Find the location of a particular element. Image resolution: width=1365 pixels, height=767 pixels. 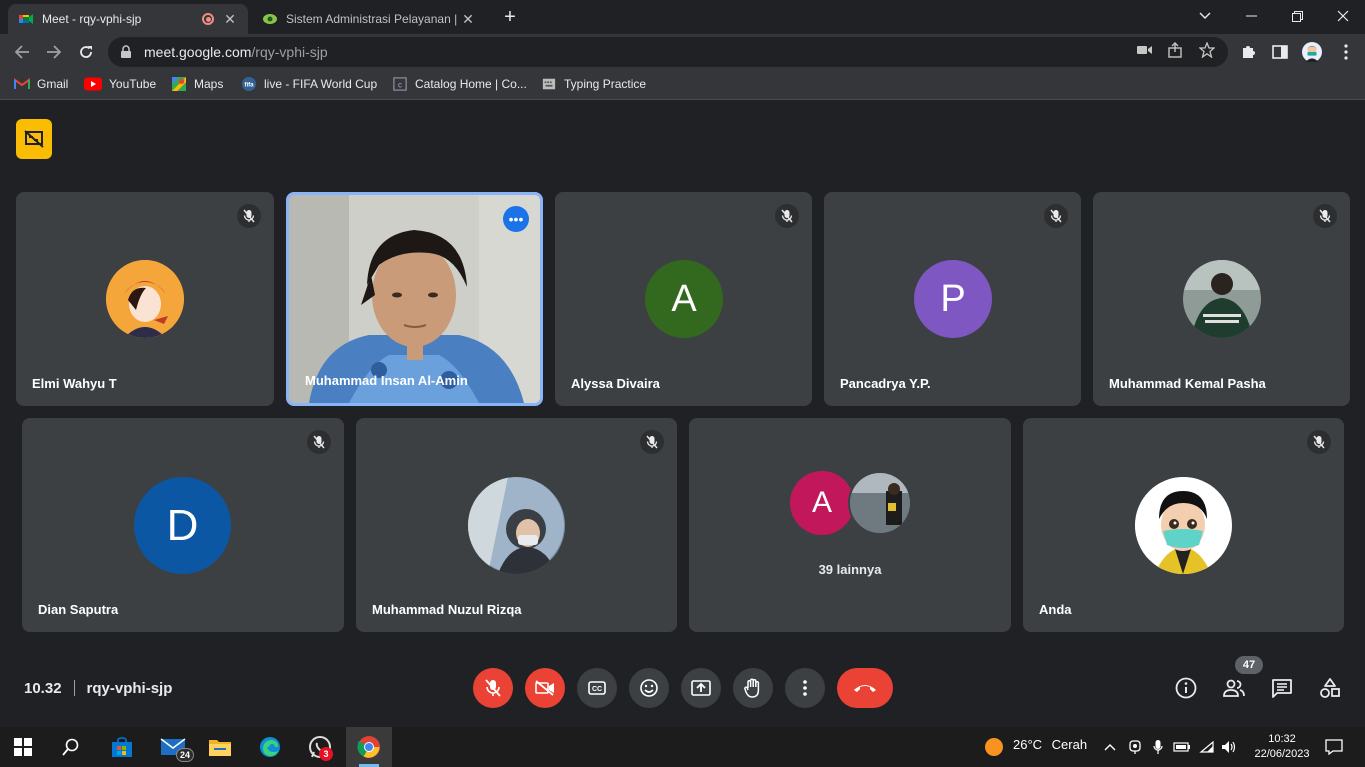

svg-text: c is located at coordinates (400, 85).